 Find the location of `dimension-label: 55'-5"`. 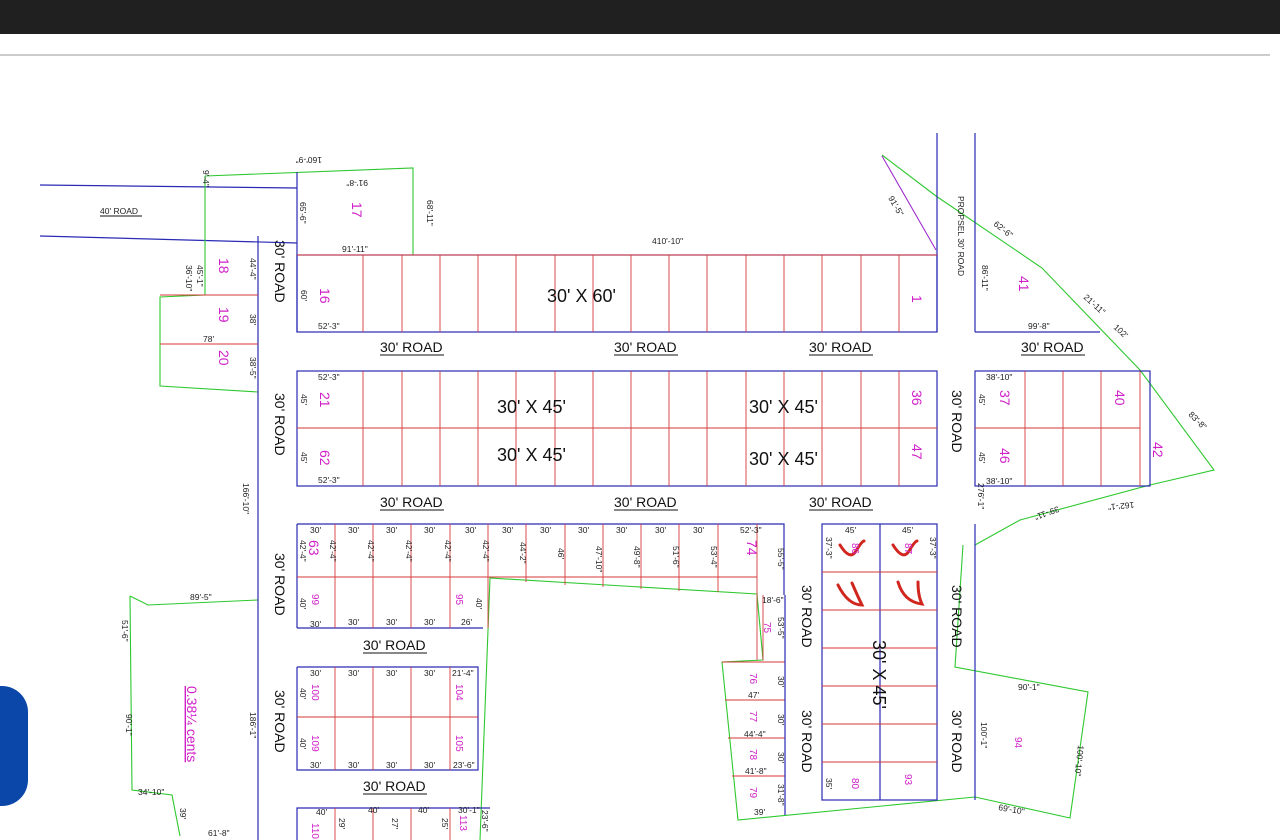

dimension-label: 55'-5" is located at coordinates (781, 559).